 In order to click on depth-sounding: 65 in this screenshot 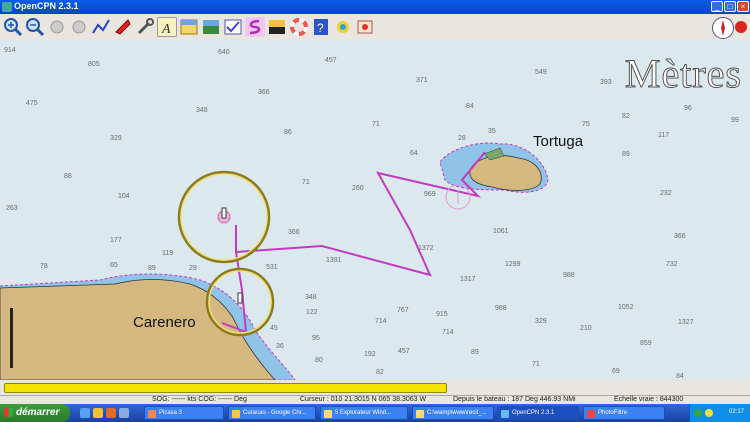, I will do `click(114, 265)`.